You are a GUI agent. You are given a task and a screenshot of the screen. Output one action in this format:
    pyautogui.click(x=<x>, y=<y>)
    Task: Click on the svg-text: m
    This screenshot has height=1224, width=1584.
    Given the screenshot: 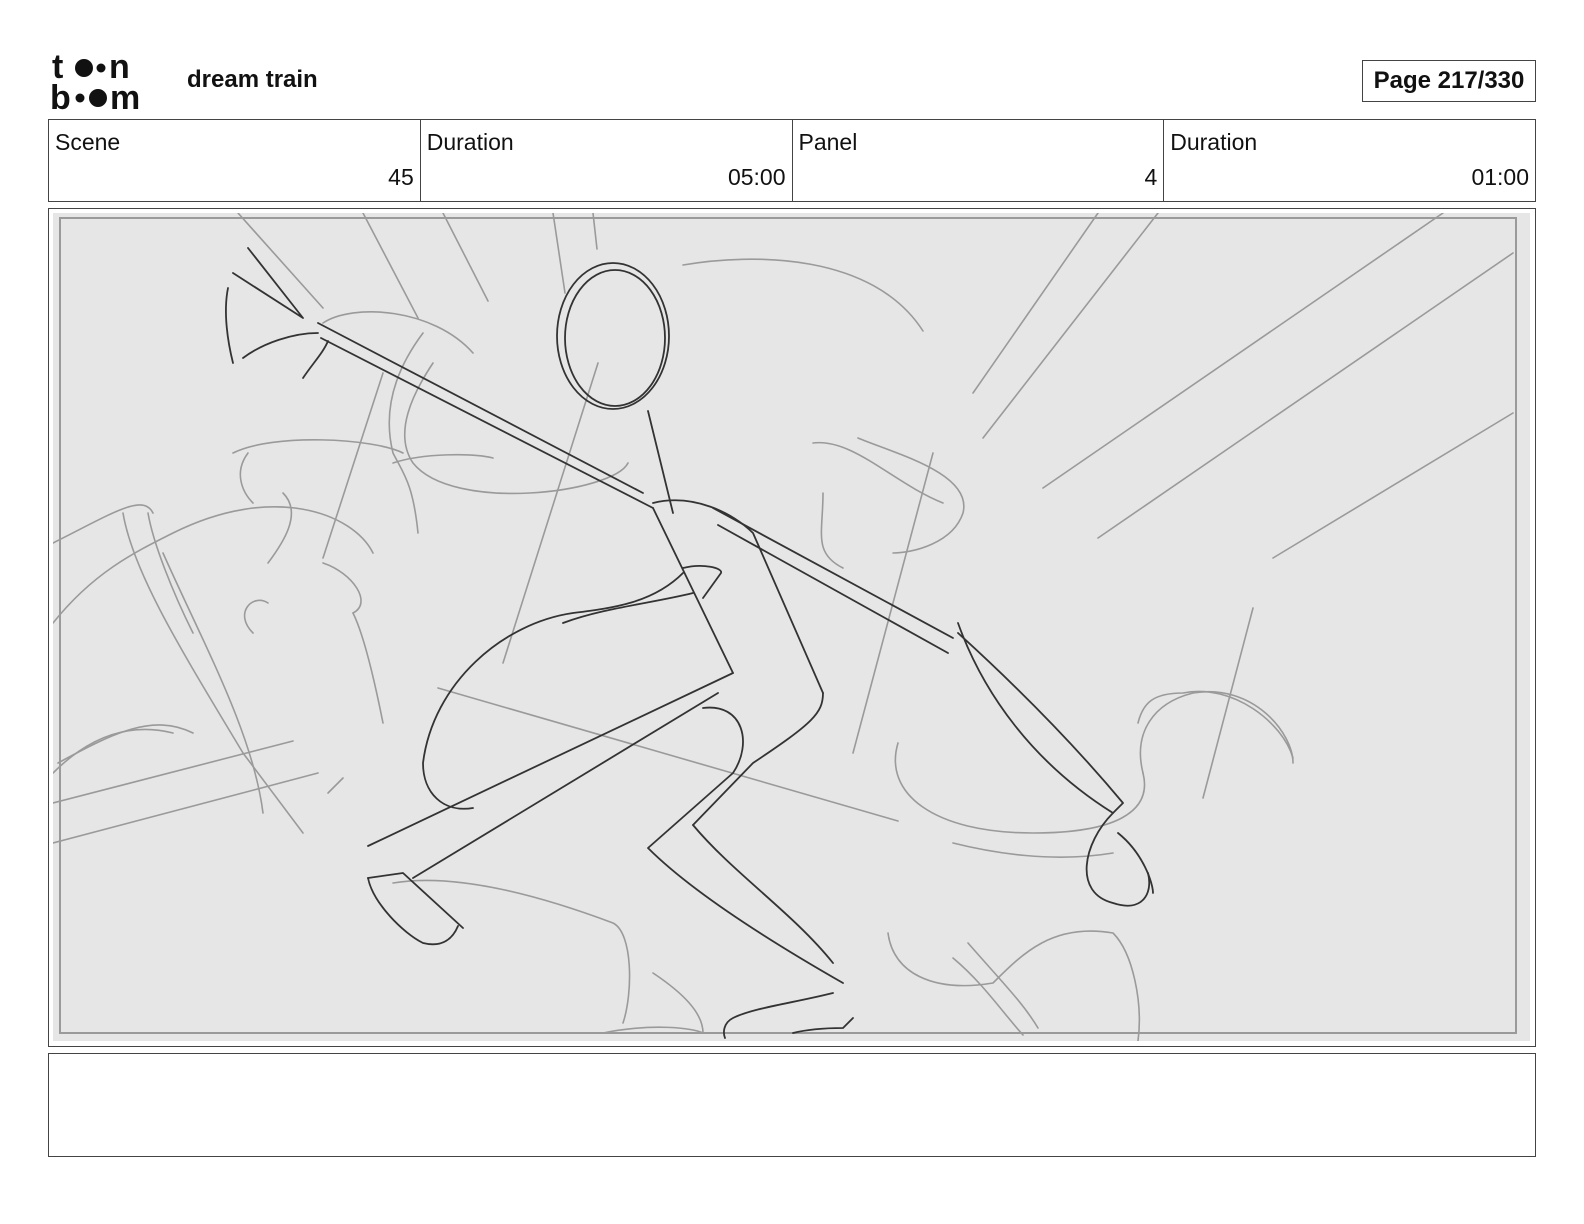 What is the action you would take?
    pyautogui.click(x=125, y=95)
    